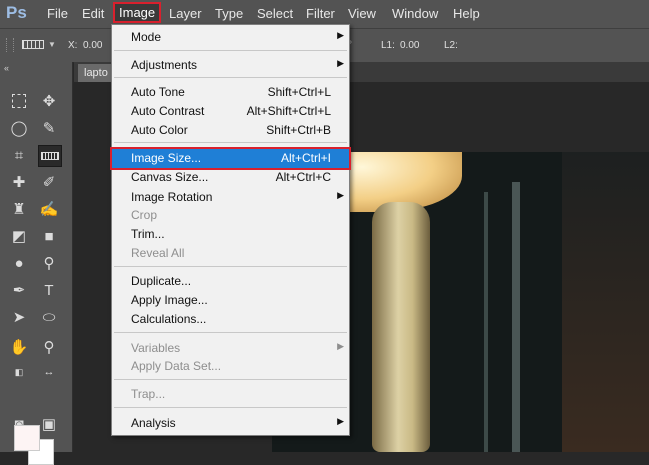  Describe the element at coordinates (298, 130) in the screenshot. I see `menu-item-shortcut: Shift+Ctrl+B` at that location.